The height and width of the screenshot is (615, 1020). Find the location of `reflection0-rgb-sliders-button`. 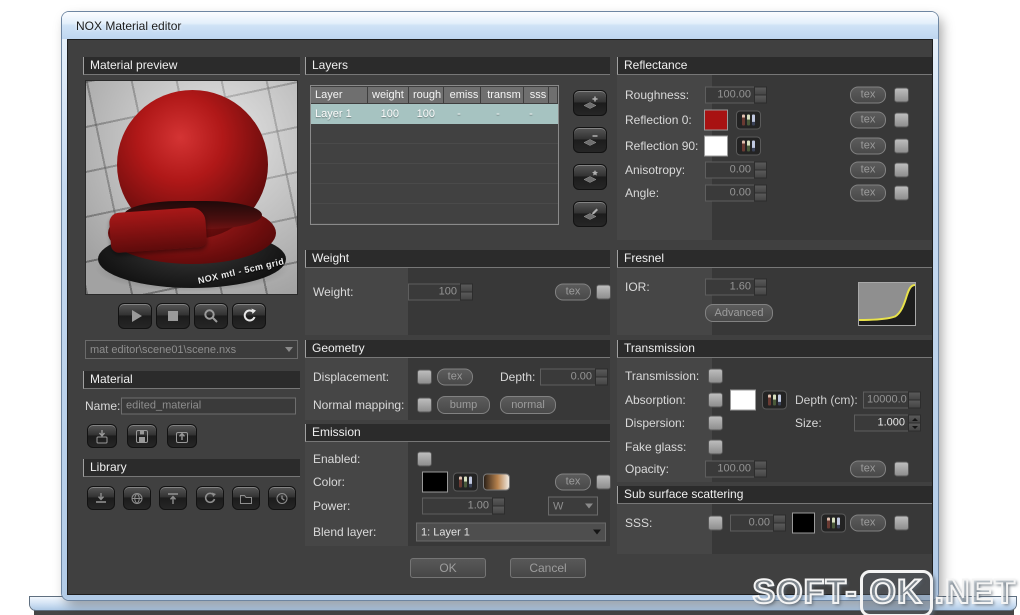

reflection0-rgb-sliders-button is located at coordinates (748, 120).